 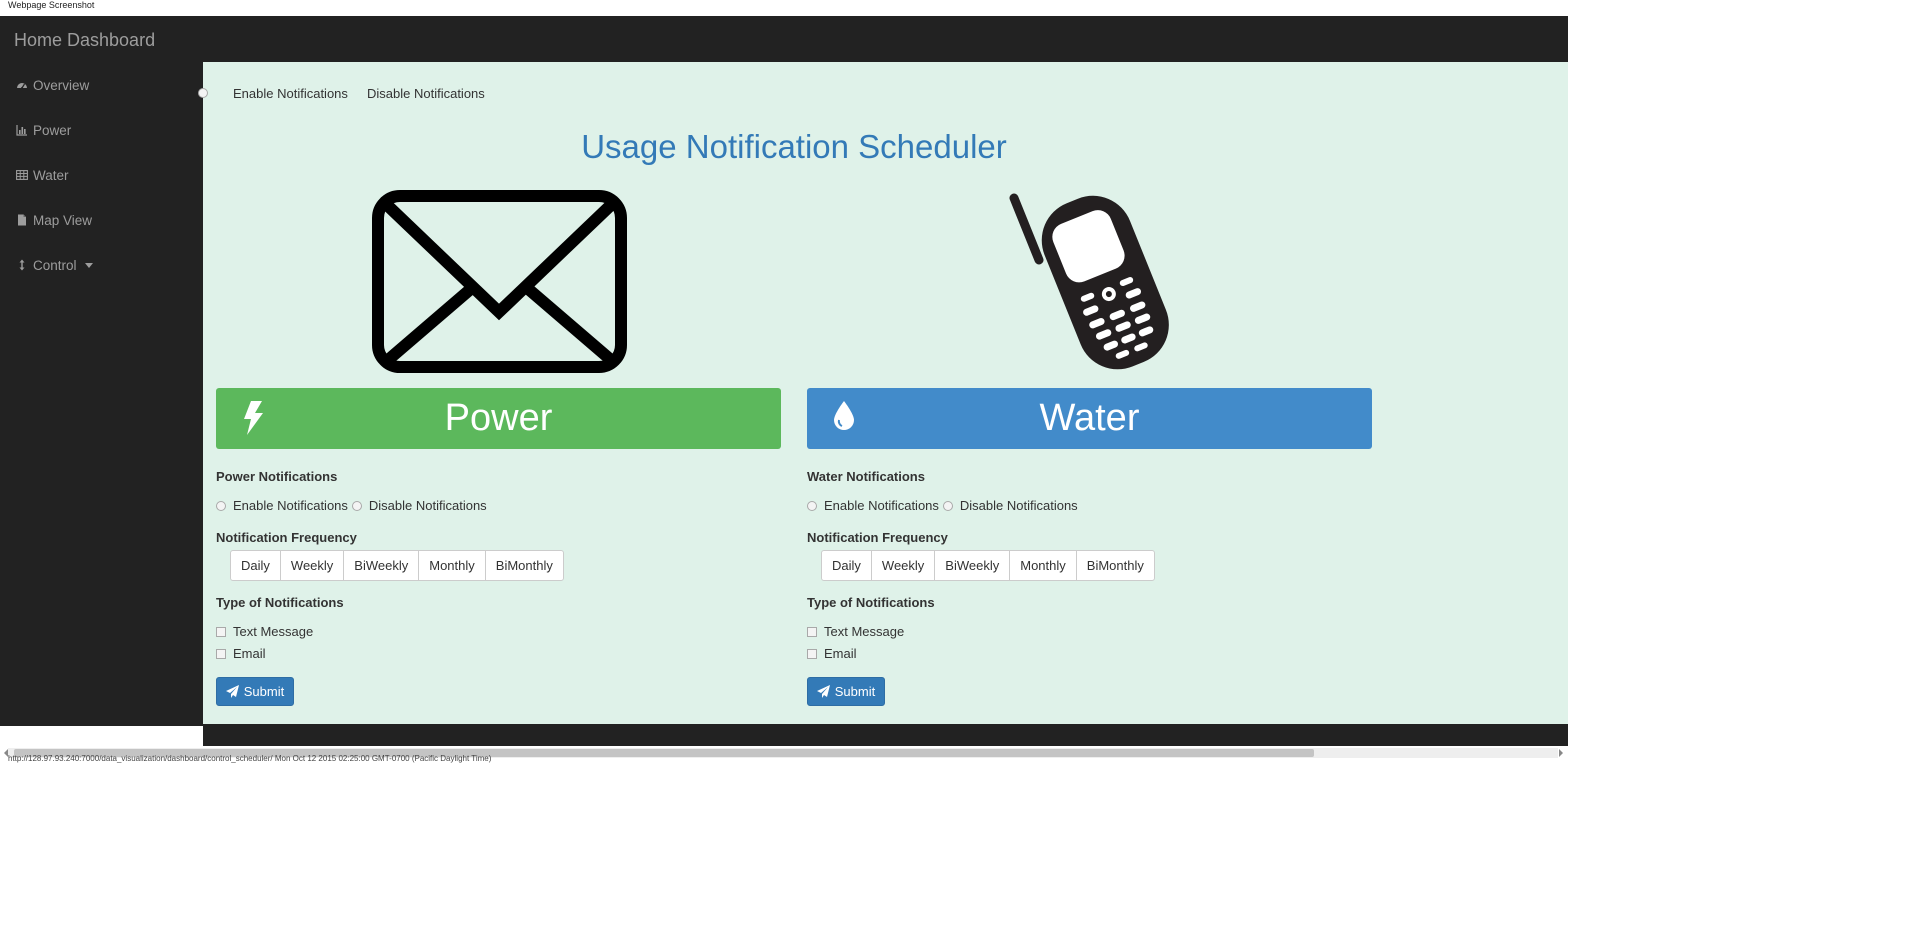 I want to click on sidebar-item-overview: Overview, so click(x=52, y=85).